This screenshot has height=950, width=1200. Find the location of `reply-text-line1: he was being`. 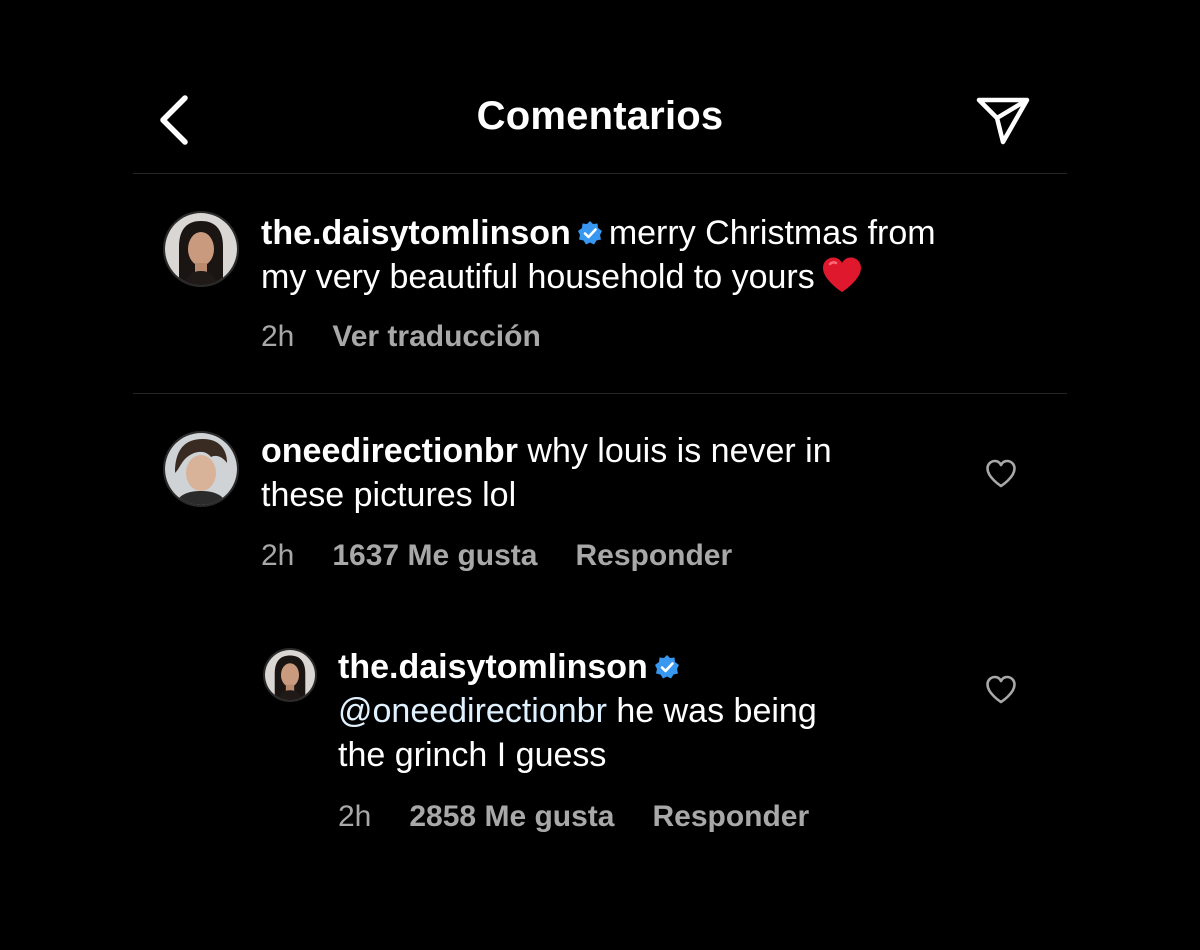

reply-text-line1: he was being is located at coordinates (716, 711).